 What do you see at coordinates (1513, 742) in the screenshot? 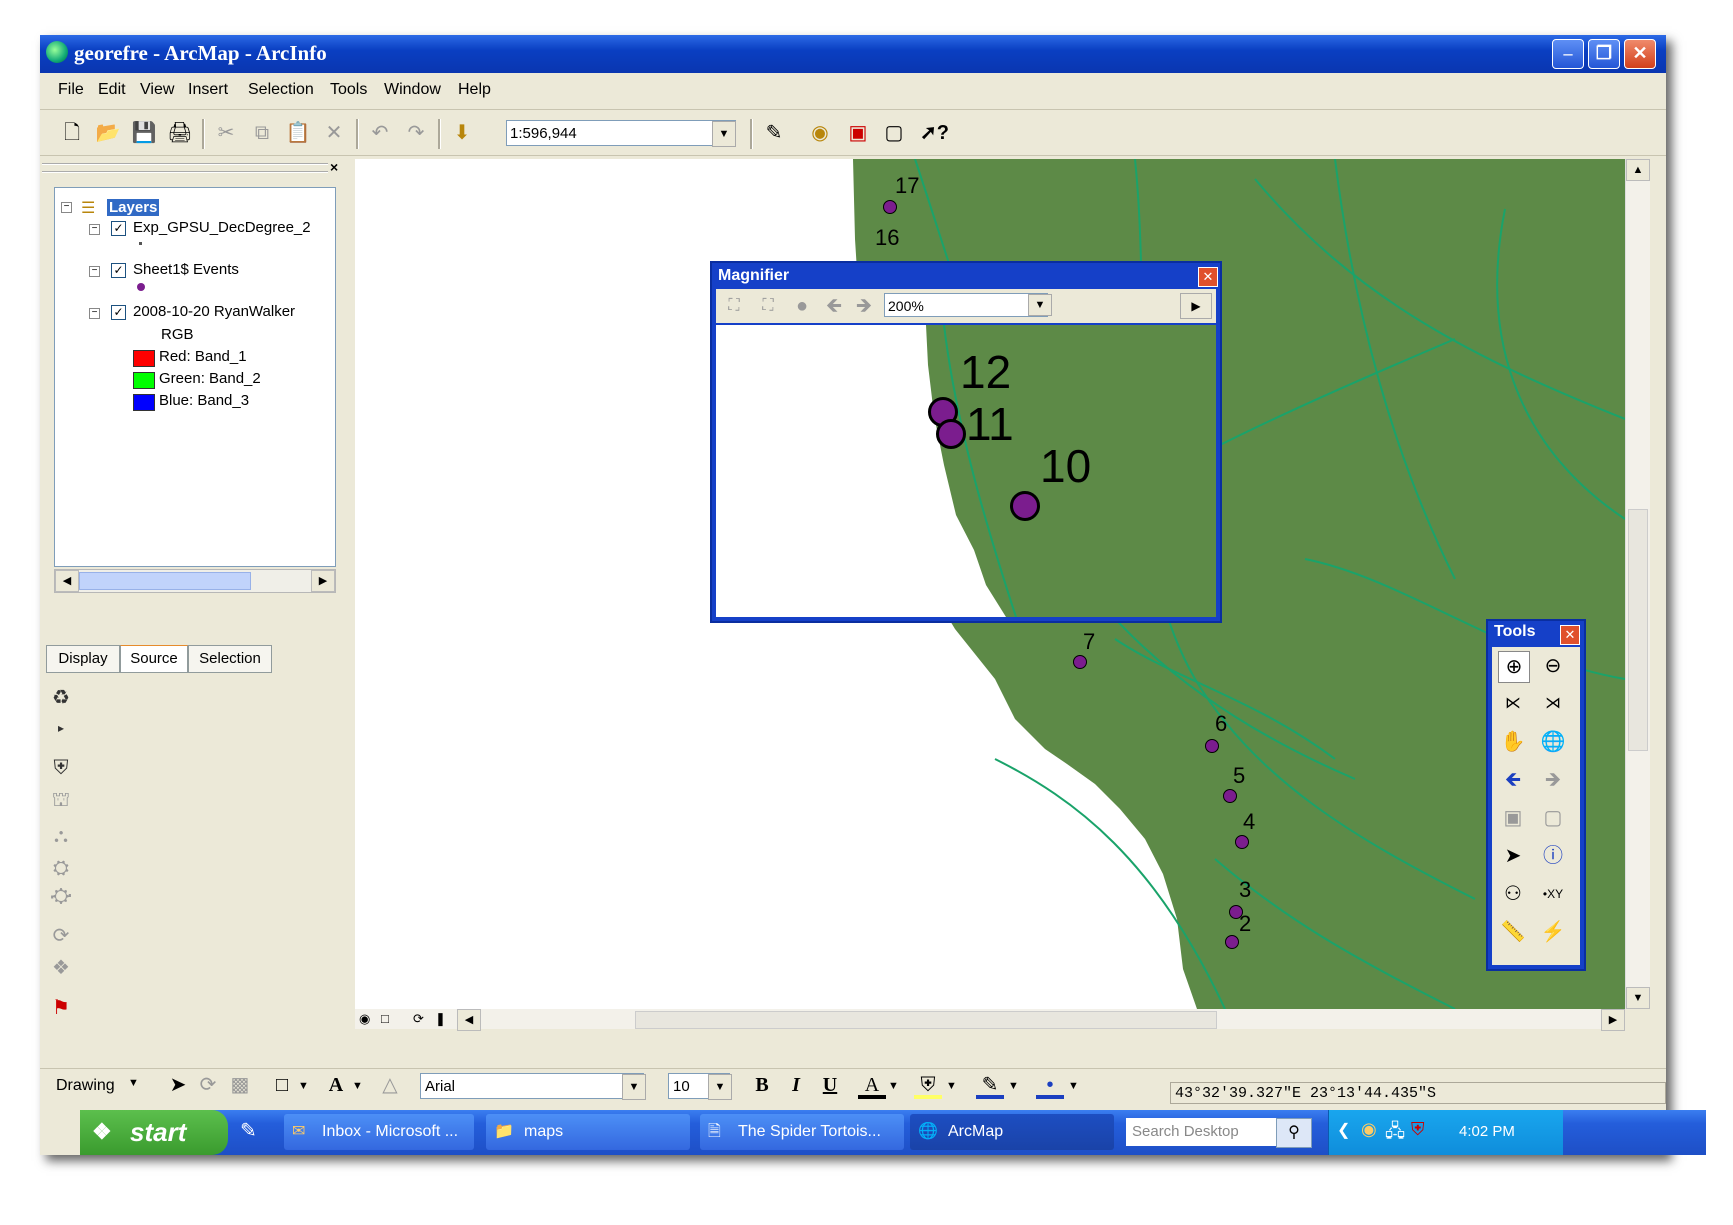
I see `pan-hand-icon: ✋` at bounding box center [1513, 742].